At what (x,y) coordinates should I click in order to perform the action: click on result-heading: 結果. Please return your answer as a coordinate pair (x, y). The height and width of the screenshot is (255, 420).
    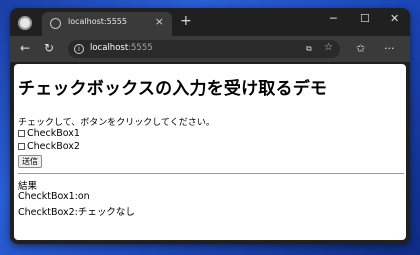
    Looking at the image, I should click on (28, 186).